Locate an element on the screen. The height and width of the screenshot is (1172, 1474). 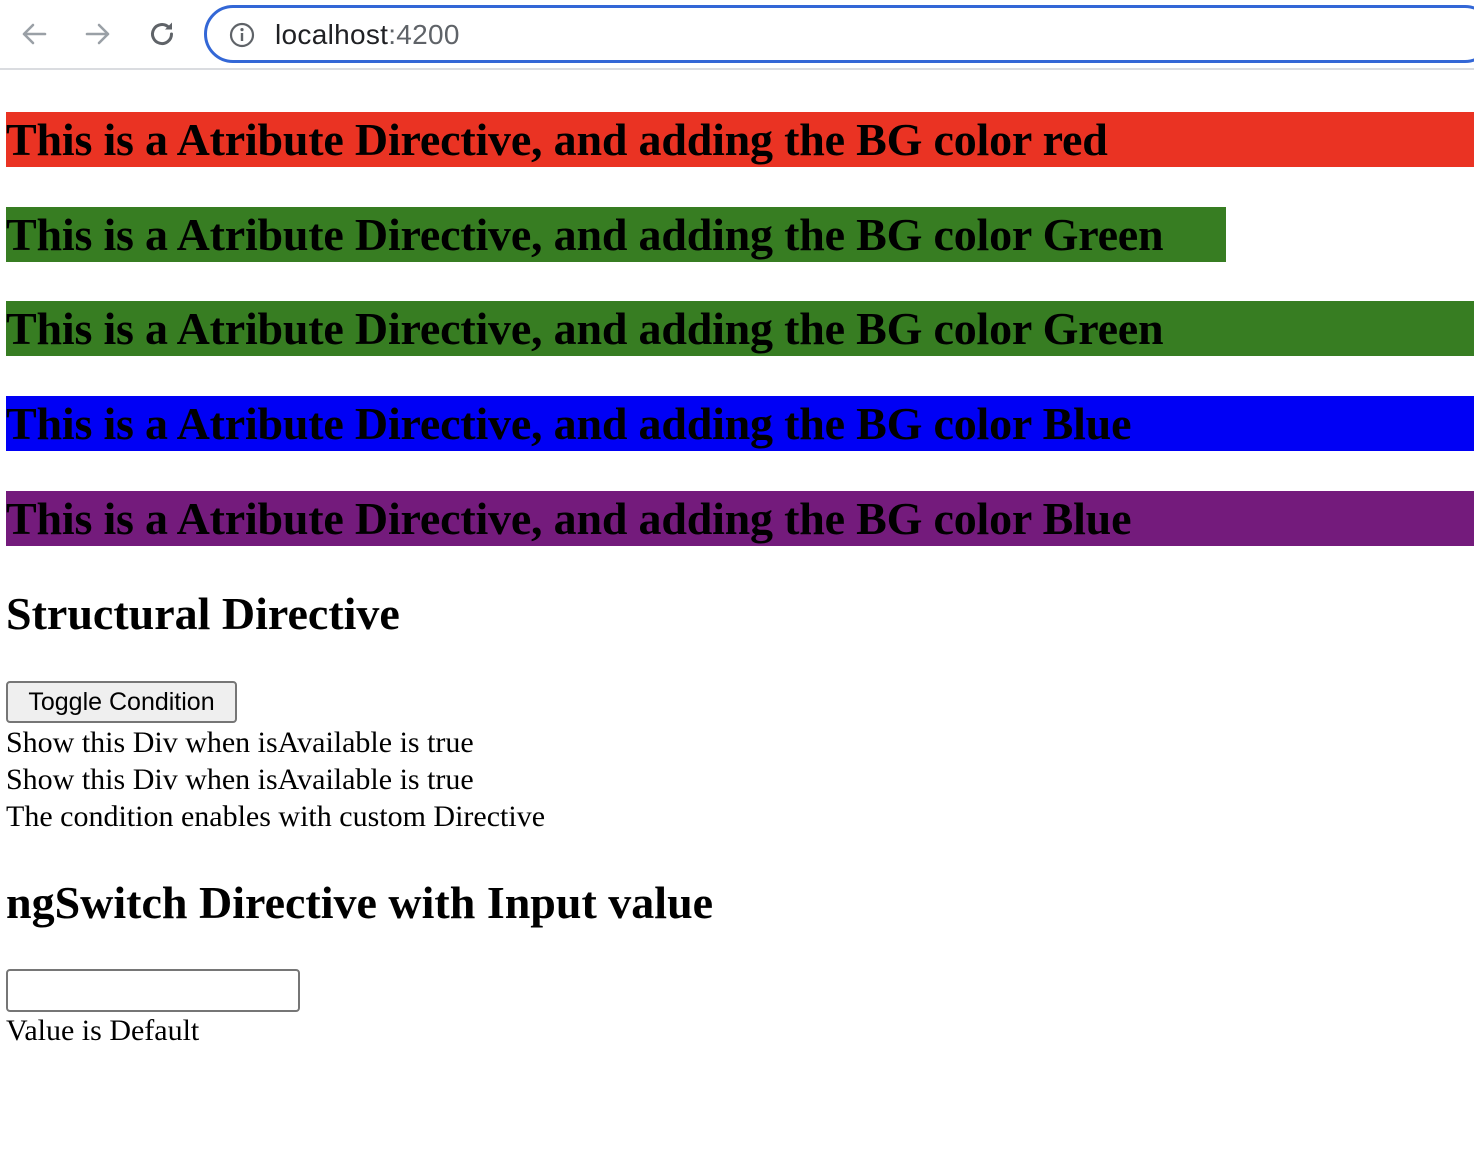
available-text: Show this Div when isAvailable is true is located at coordinates (240, 742).